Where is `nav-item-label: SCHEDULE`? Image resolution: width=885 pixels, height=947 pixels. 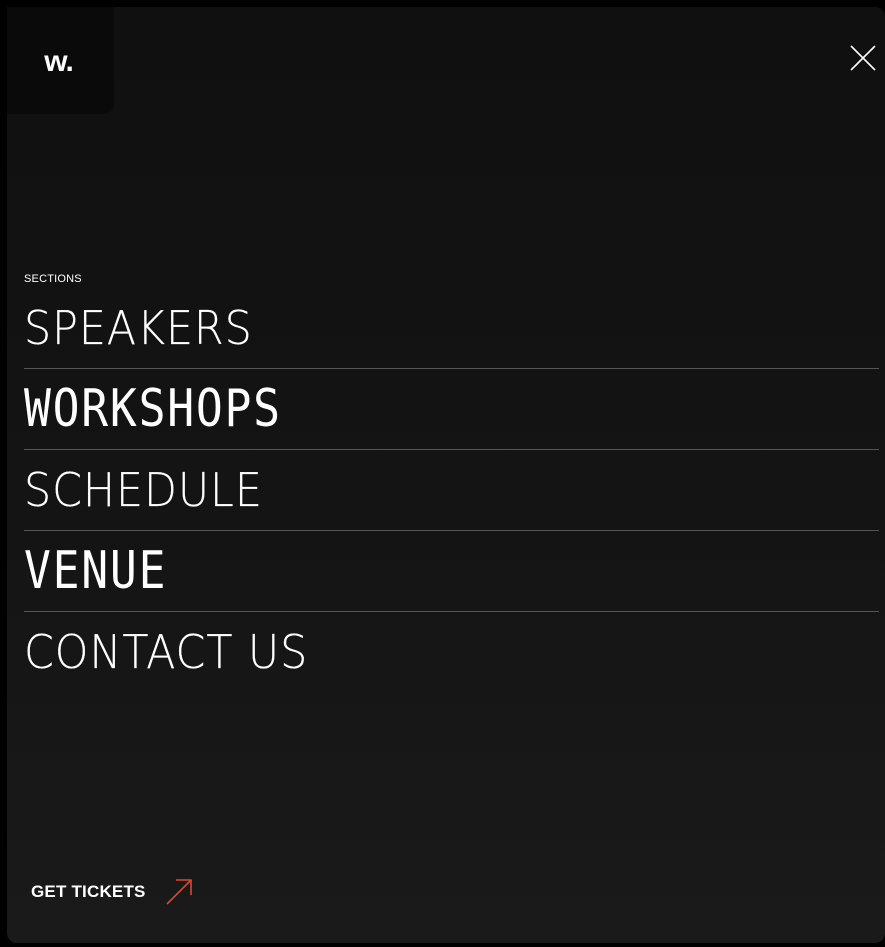
nav-item-label: SCHEDULE is located at coordinates (143, 490).